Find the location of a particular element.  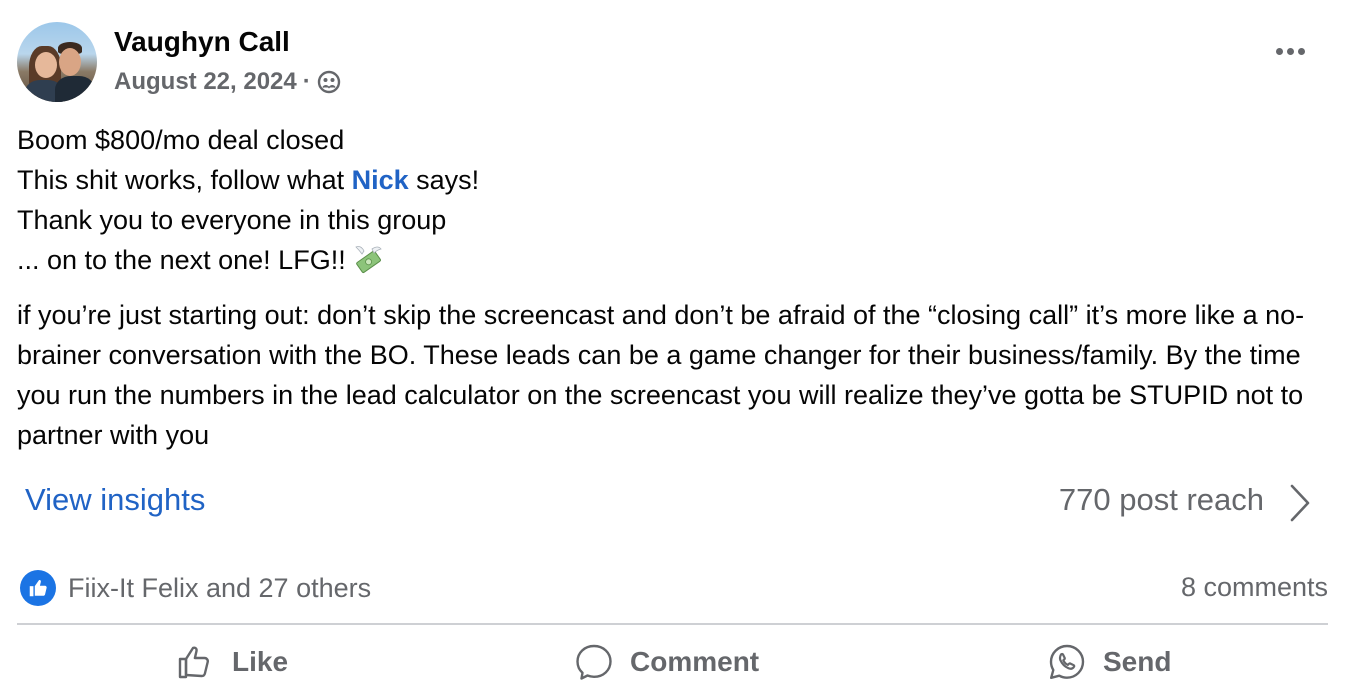

post-text: ... on to the next one! LFG!! is located at coordinates (181, 260).